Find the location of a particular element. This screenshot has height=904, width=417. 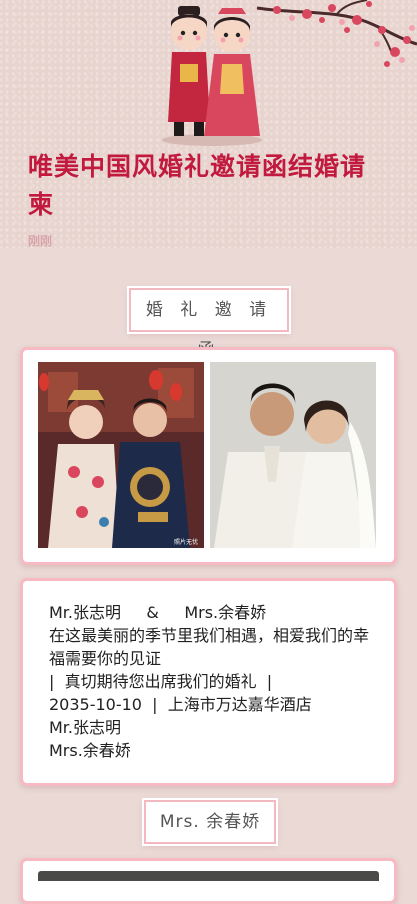

white-attire-couple-photo-image is located at coordinates (293, 455).